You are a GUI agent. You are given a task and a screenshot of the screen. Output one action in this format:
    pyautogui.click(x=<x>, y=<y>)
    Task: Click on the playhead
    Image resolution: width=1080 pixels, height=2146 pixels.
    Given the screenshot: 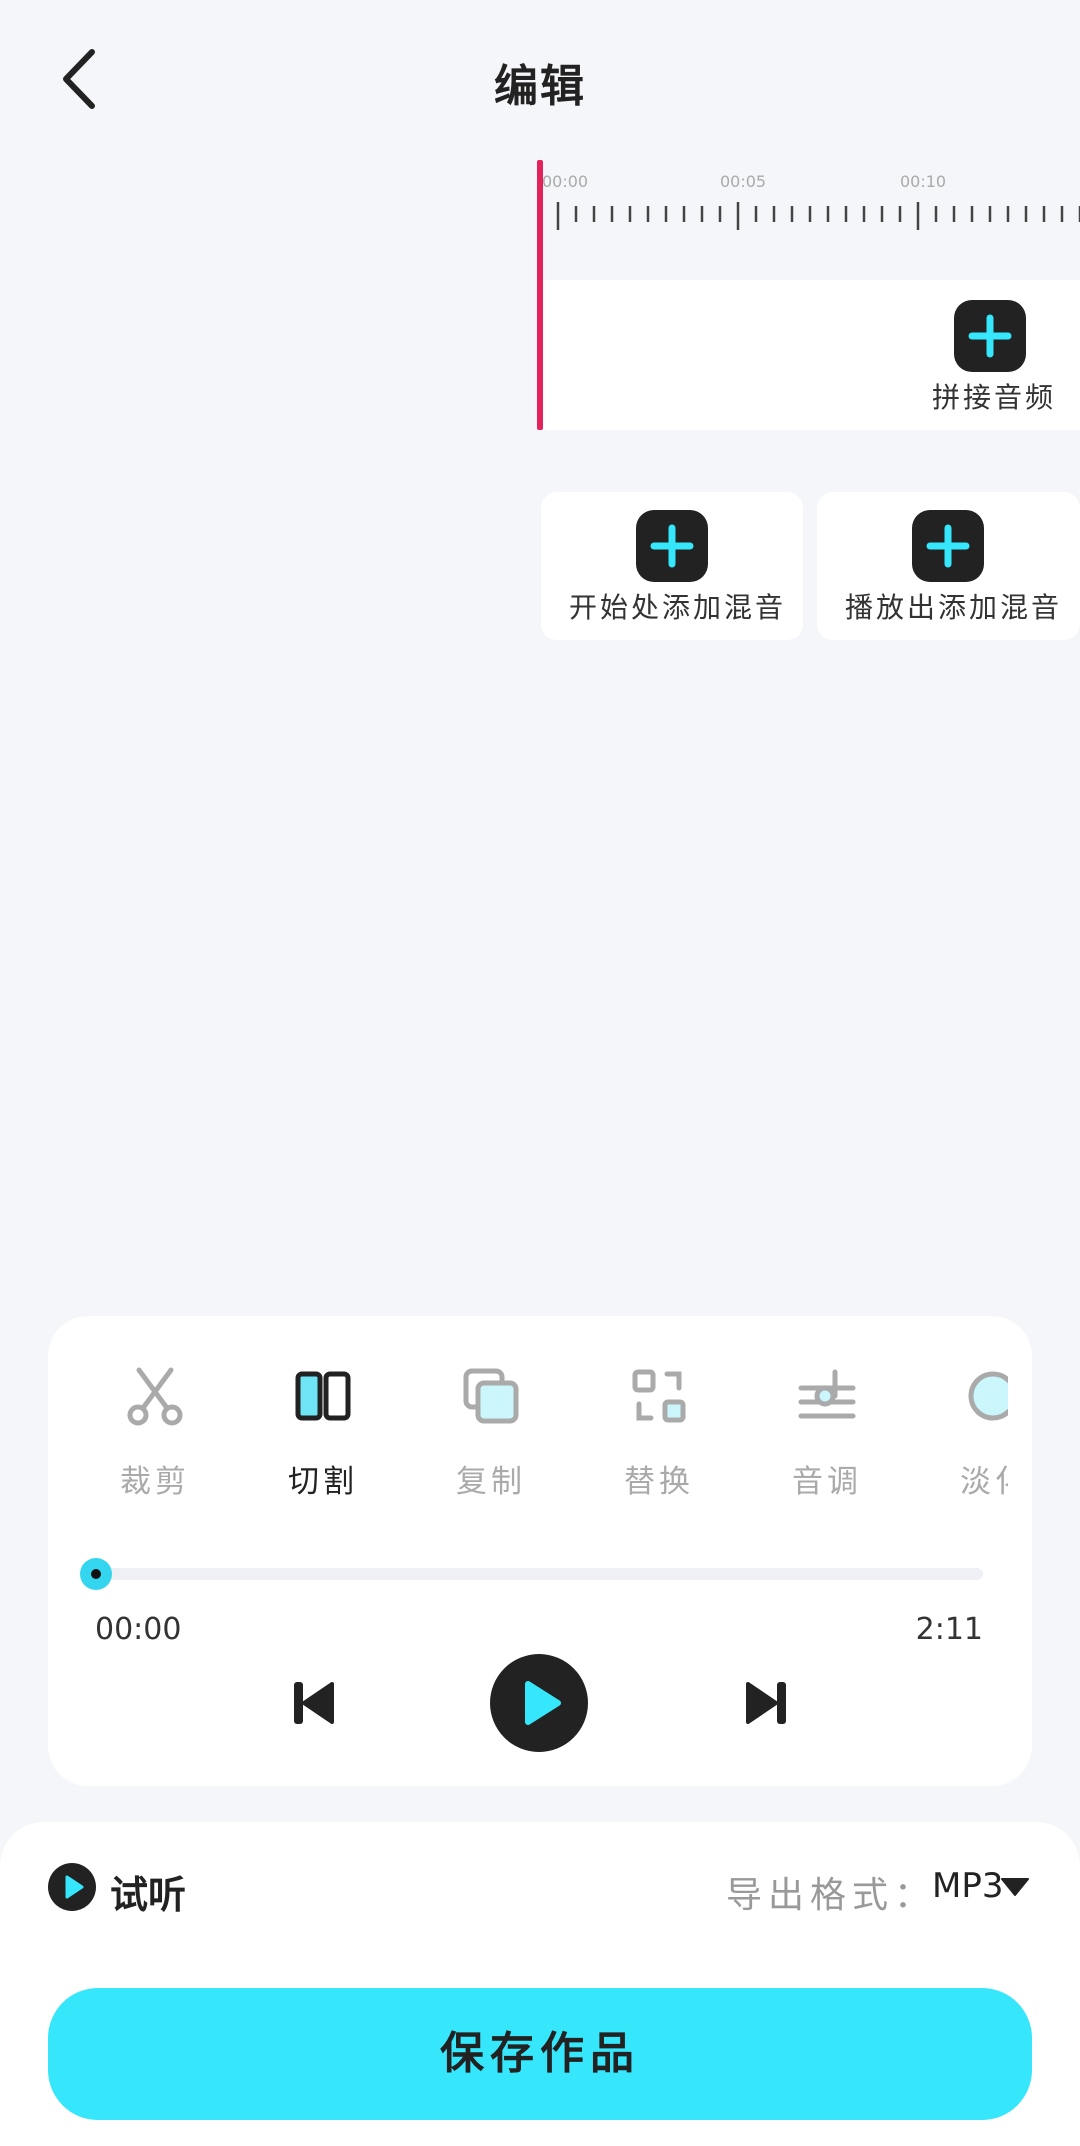 What is the action you would take?
    pyautogui.click(x=540, y=295)
    